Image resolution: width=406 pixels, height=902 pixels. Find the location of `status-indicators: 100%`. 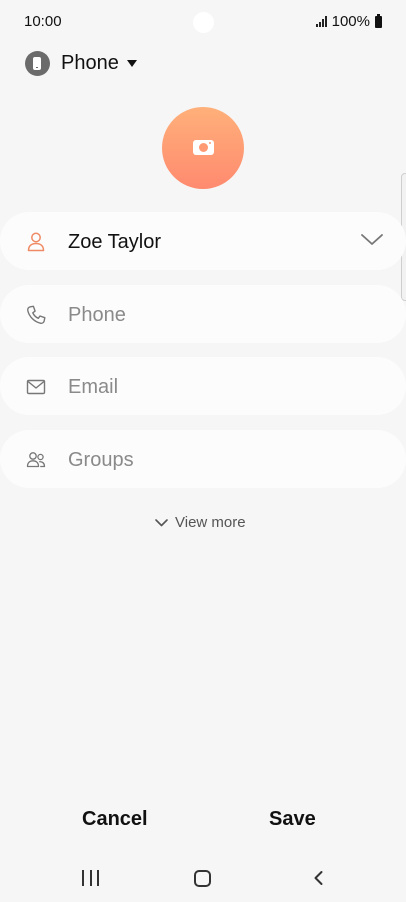

status-indicators: 100% is located at coordinates (348, 21).